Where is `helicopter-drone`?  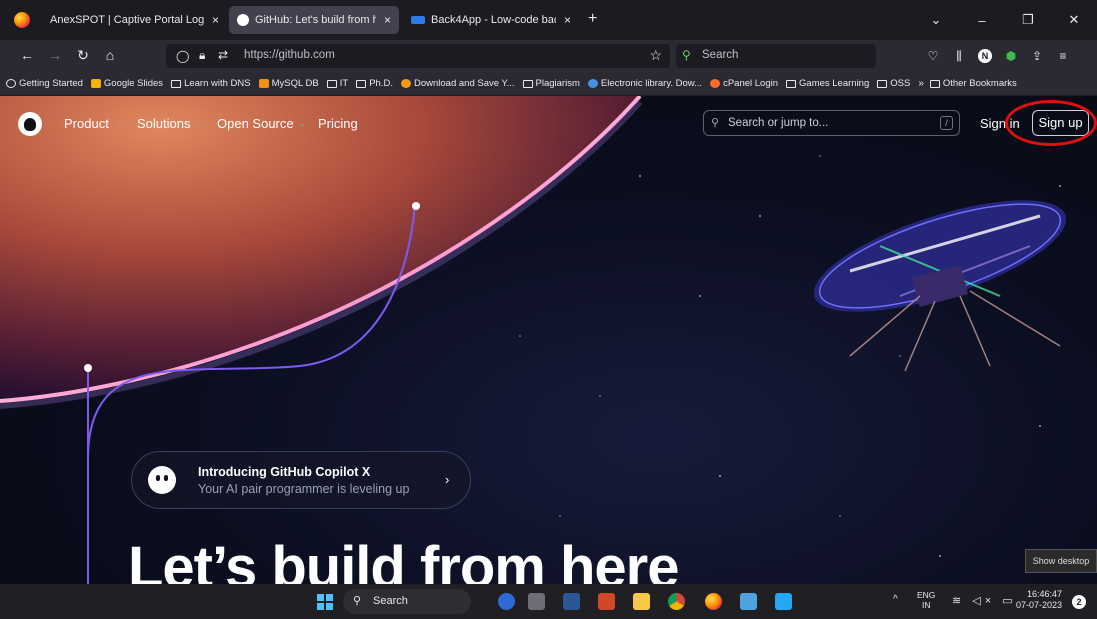
helicopter-drone is located at coordinates (940, 286).